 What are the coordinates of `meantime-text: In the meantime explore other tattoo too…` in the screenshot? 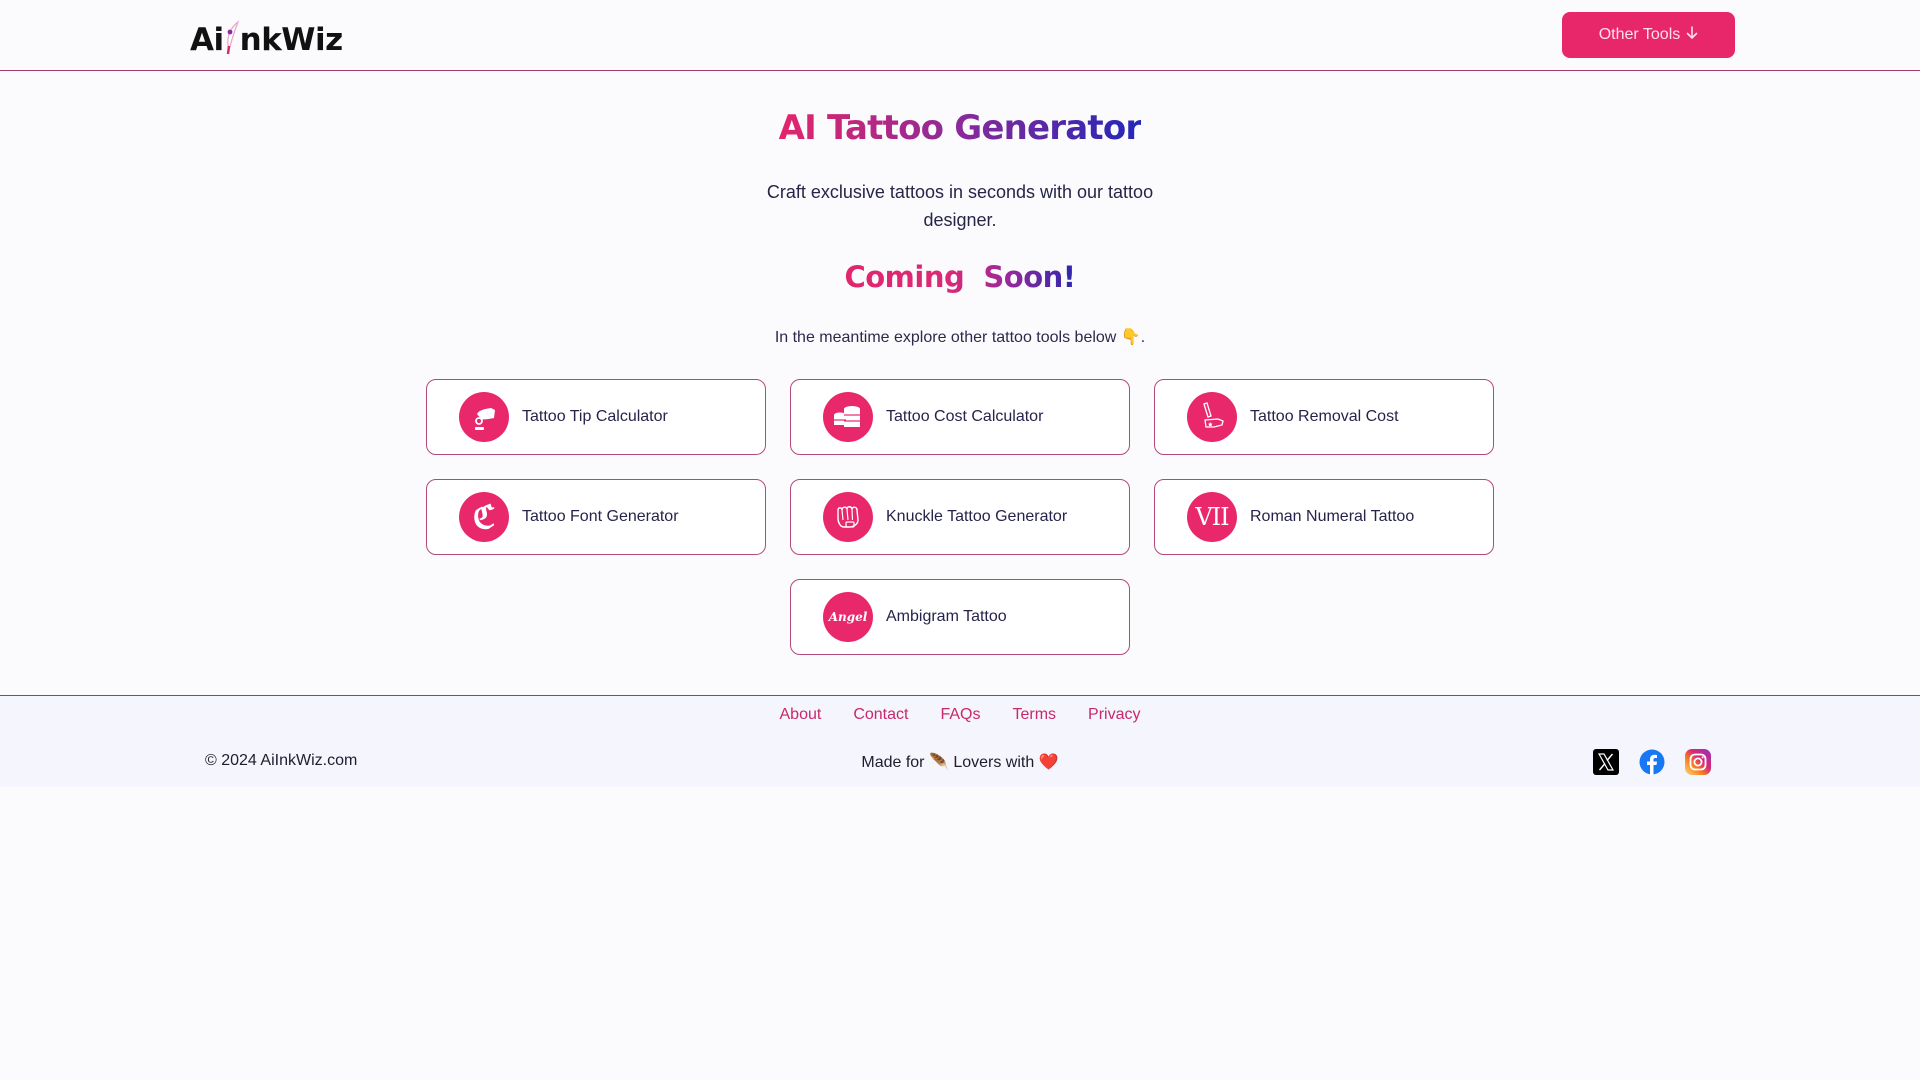 It's located at (960, 337).